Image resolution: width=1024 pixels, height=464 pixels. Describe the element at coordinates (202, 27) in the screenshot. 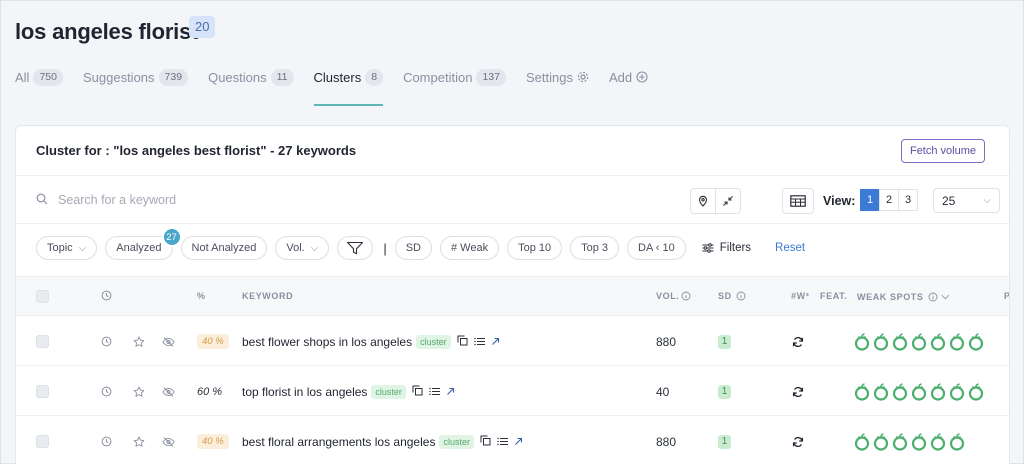

I see `keyword-count-badge: 20` at that location.